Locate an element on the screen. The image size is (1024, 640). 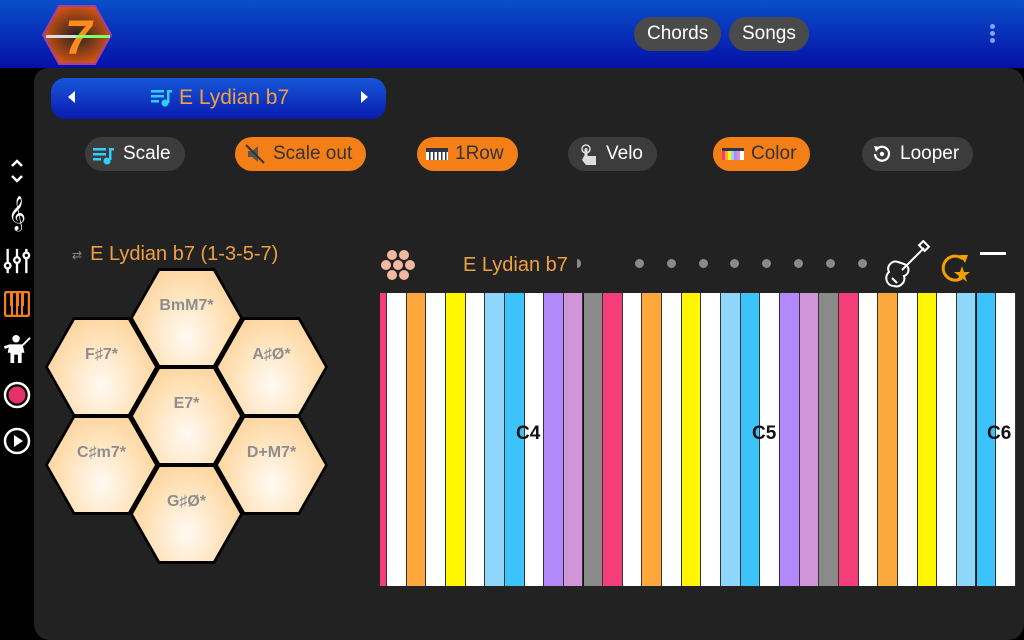
chord-label: E7* is located at coordinates (186, 403).